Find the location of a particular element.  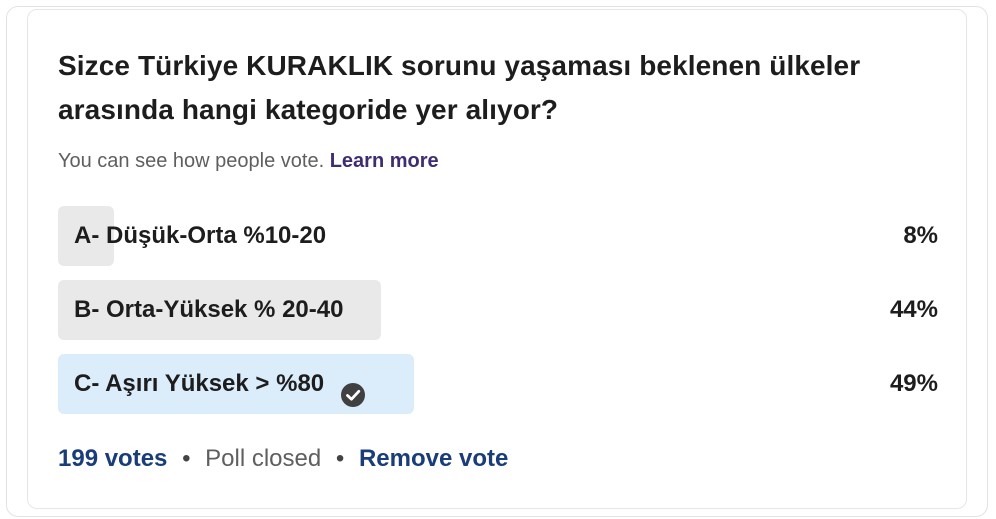

vote-count-link: 199 votes is located at coordinates (112, 458).